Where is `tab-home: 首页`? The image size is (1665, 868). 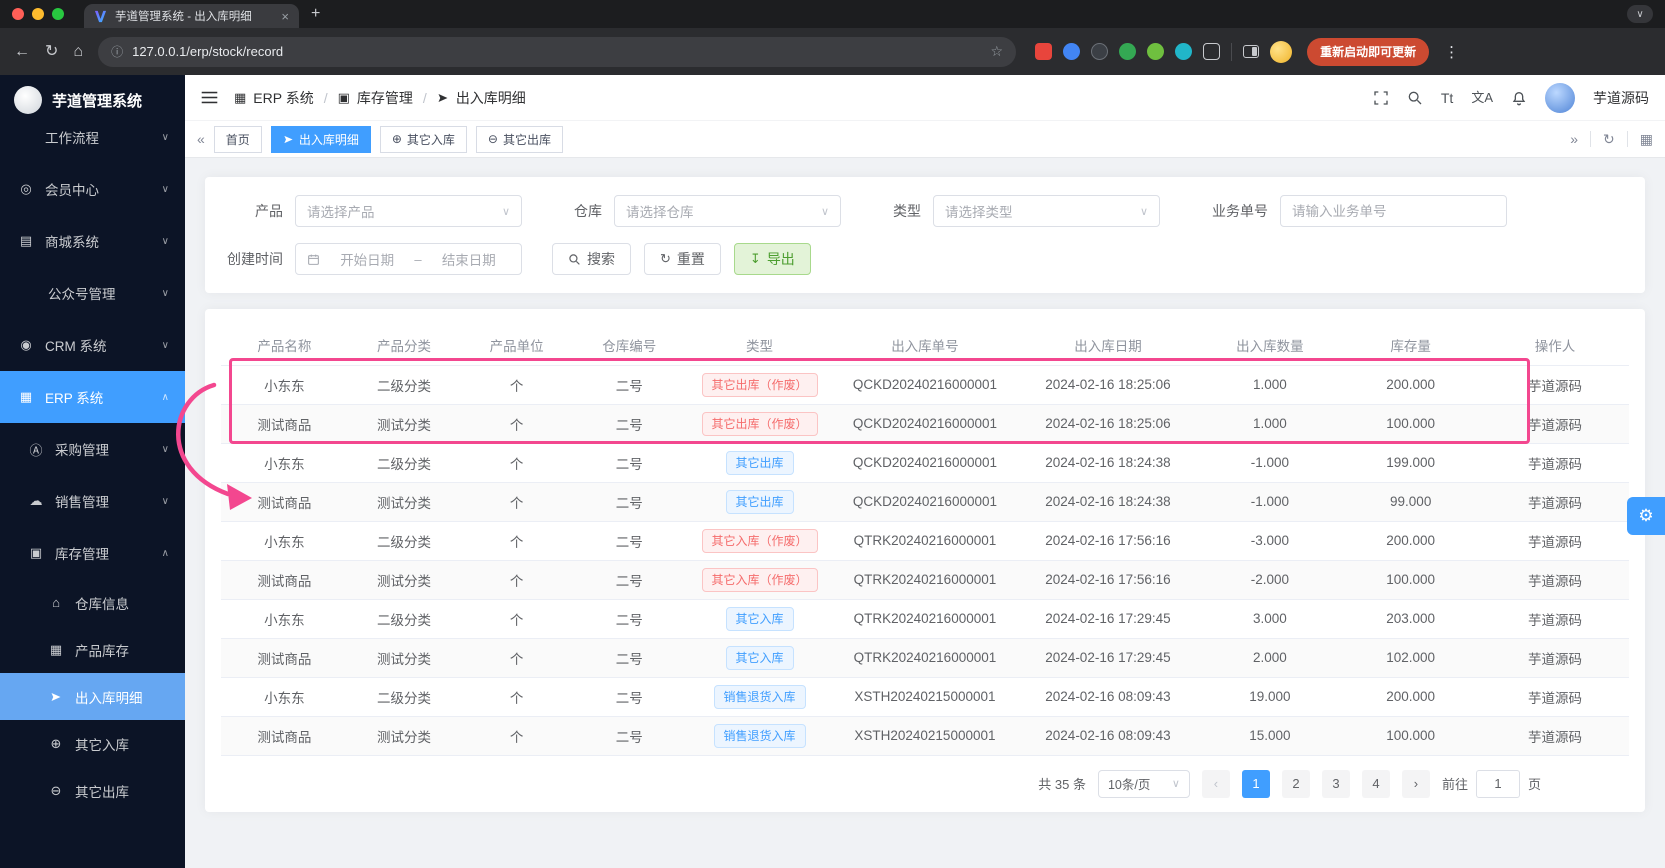 tab-home: 首页 is located at coordinates (237, 139).